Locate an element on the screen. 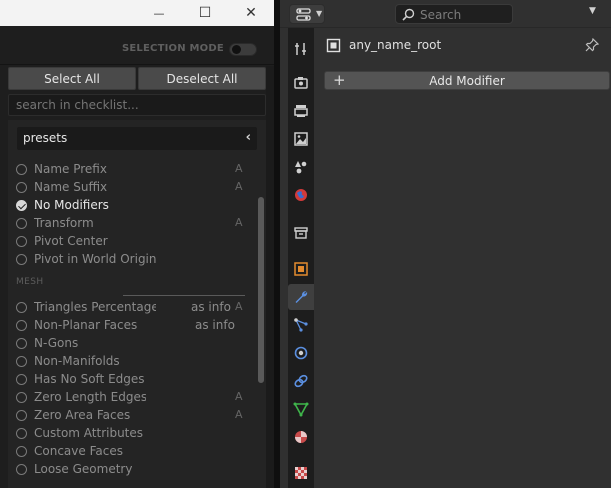 The width and height of the screenshot is (611, 488). tab-scene is located at coordinates (301, 167).